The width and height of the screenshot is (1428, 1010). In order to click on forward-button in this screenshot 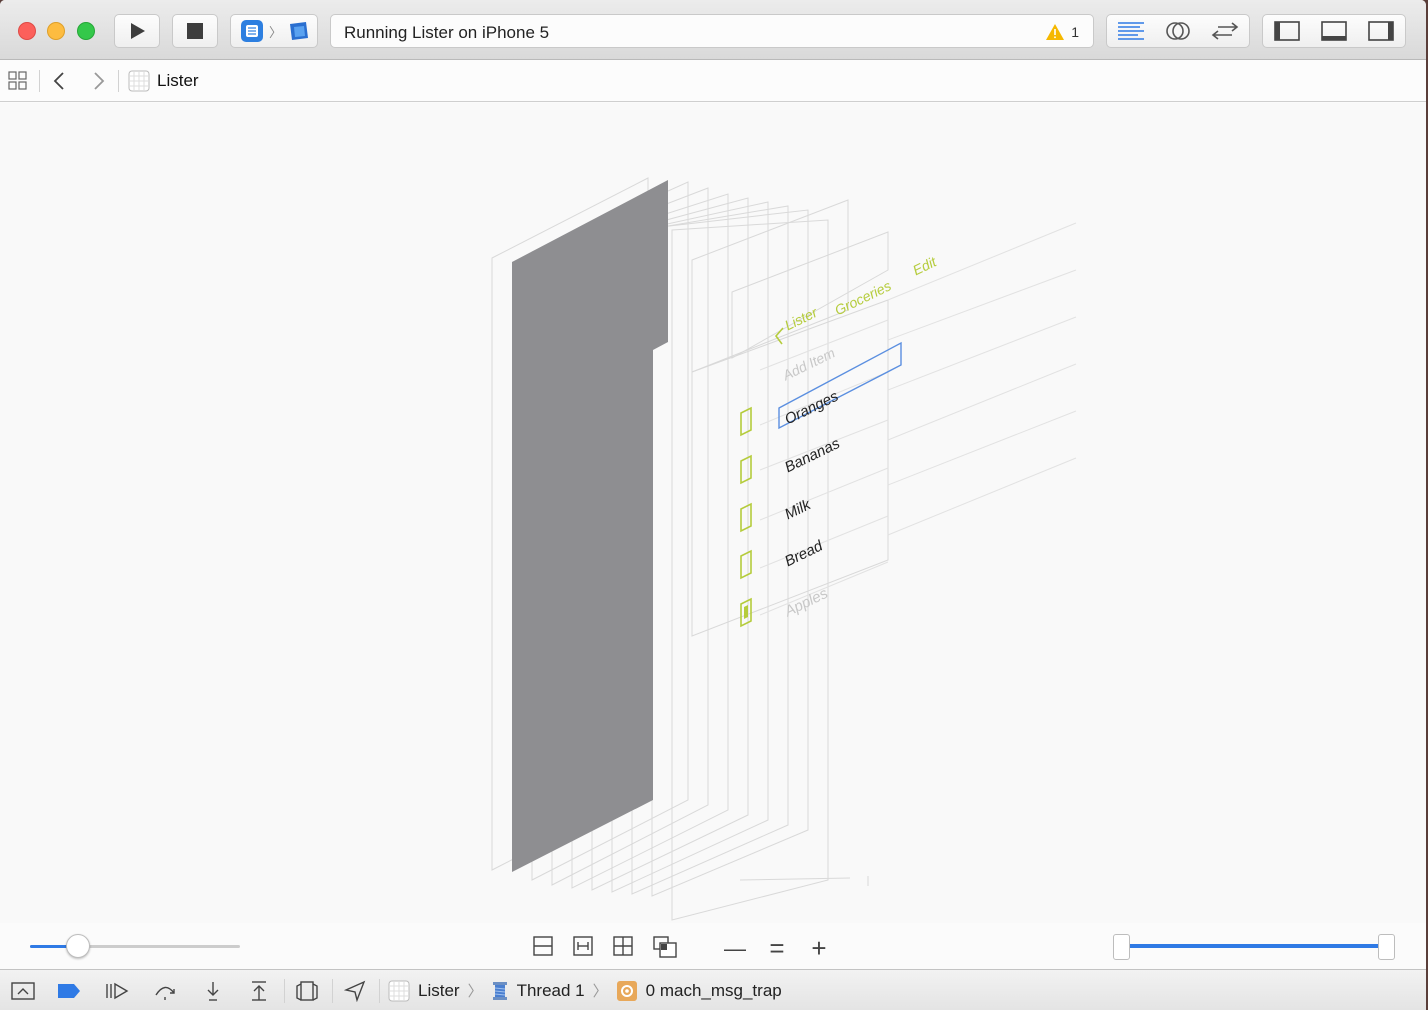, I will do `click(99, 81)`.